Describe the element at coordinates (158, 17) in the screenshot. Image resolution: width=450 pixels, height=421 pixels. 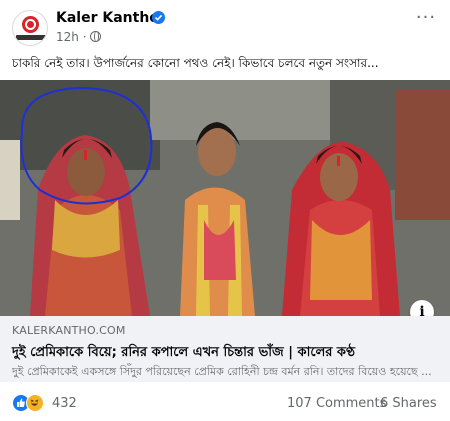
I see `verified-badge-icon` at that location.